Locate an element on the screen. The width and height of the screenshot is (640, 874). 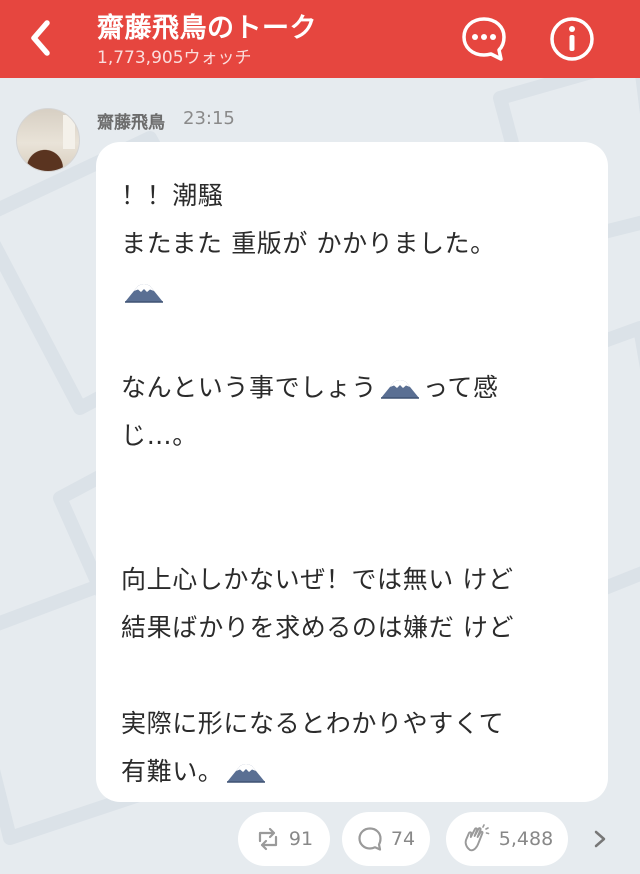
chevron-right-icon is located at coordinates (600, 839).